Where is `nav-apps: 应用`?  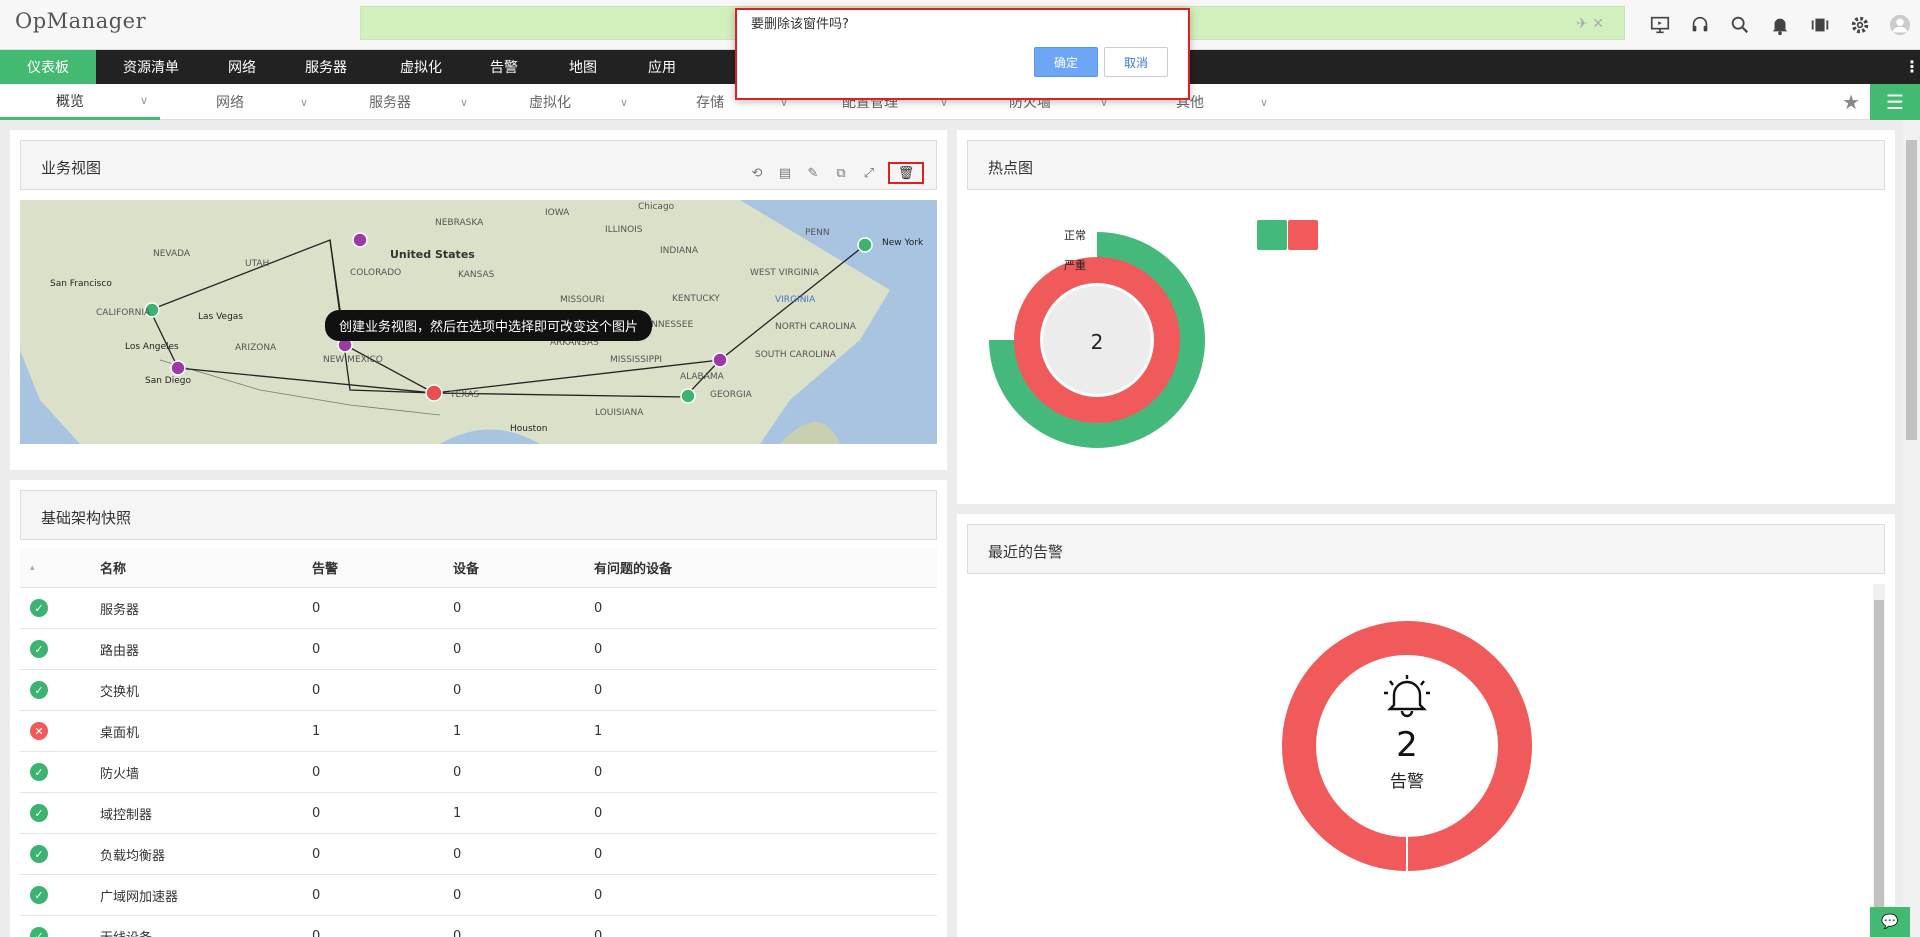 nav-apps: 应用 is located at coordinates (662, 67).